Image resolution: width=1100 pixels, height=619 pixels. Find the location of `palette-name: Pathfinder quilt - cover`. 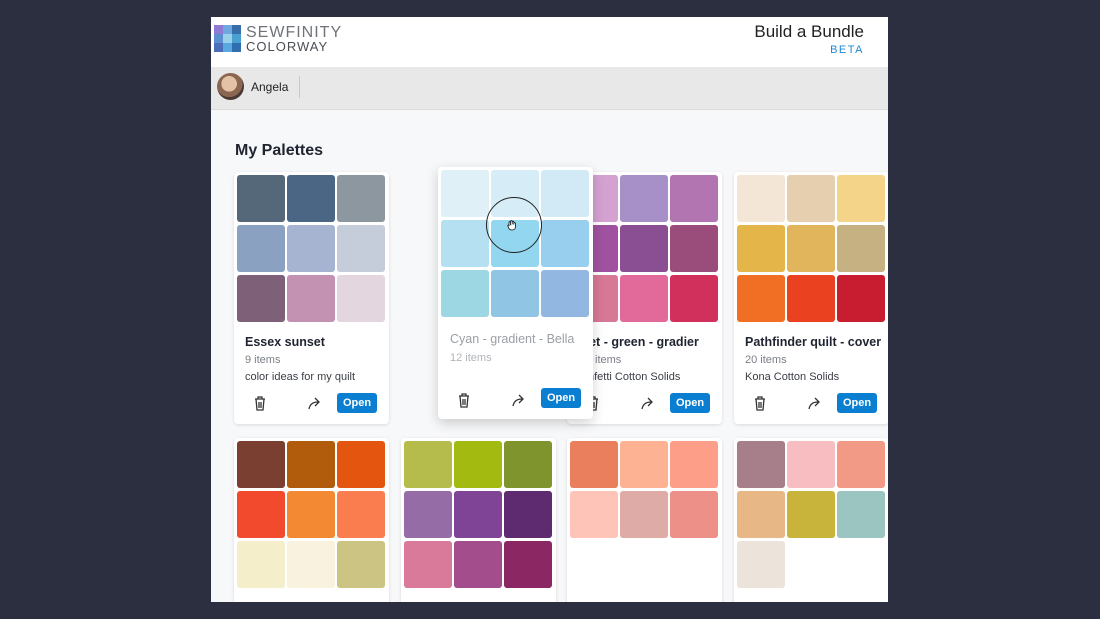

palette-name: Pathfinder quilt - cover is located at coordinates (813, 342).